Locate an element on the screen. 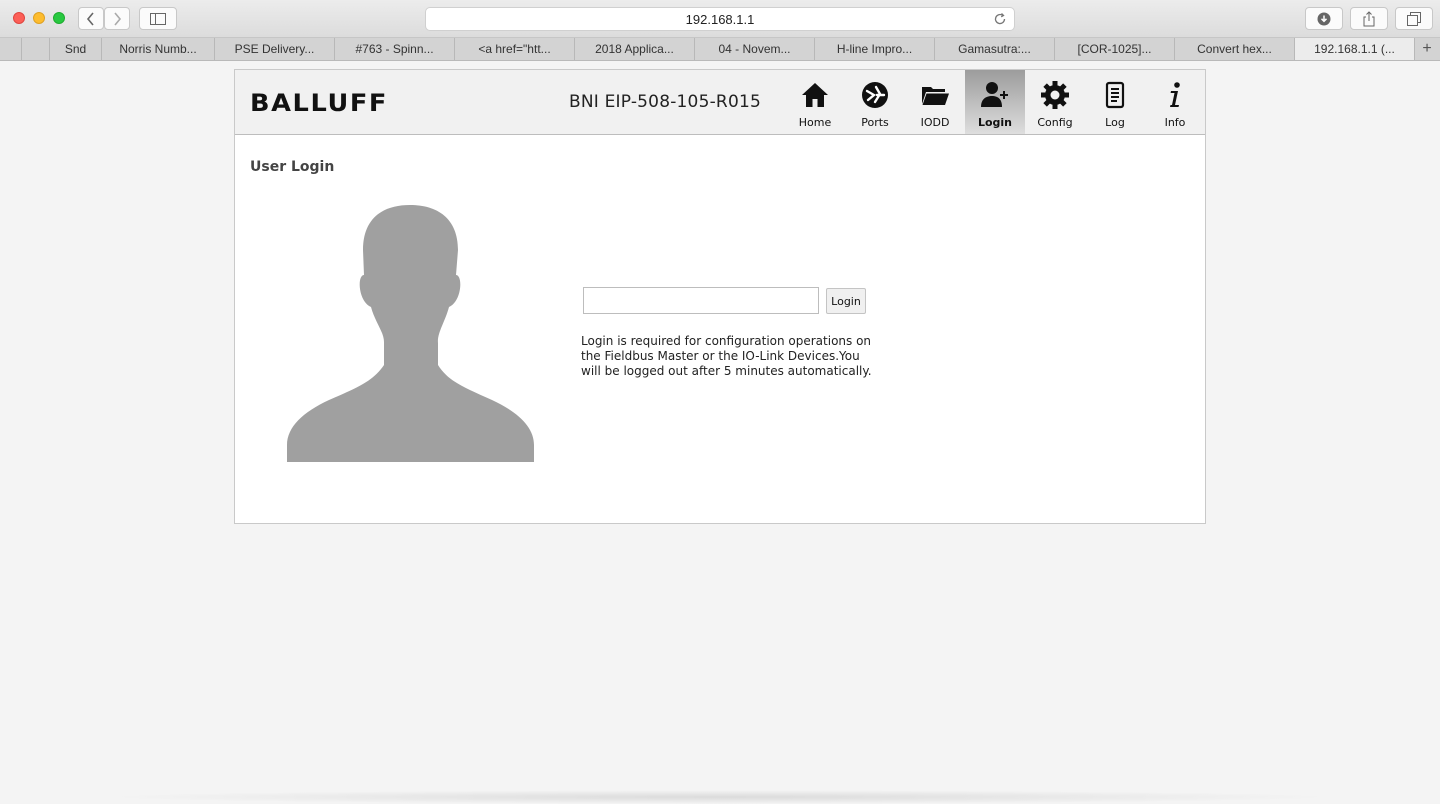 Image resolution: width=1440 pixels, height=804 pixels. nav-info: Info is located at coordinates (1175, 102).